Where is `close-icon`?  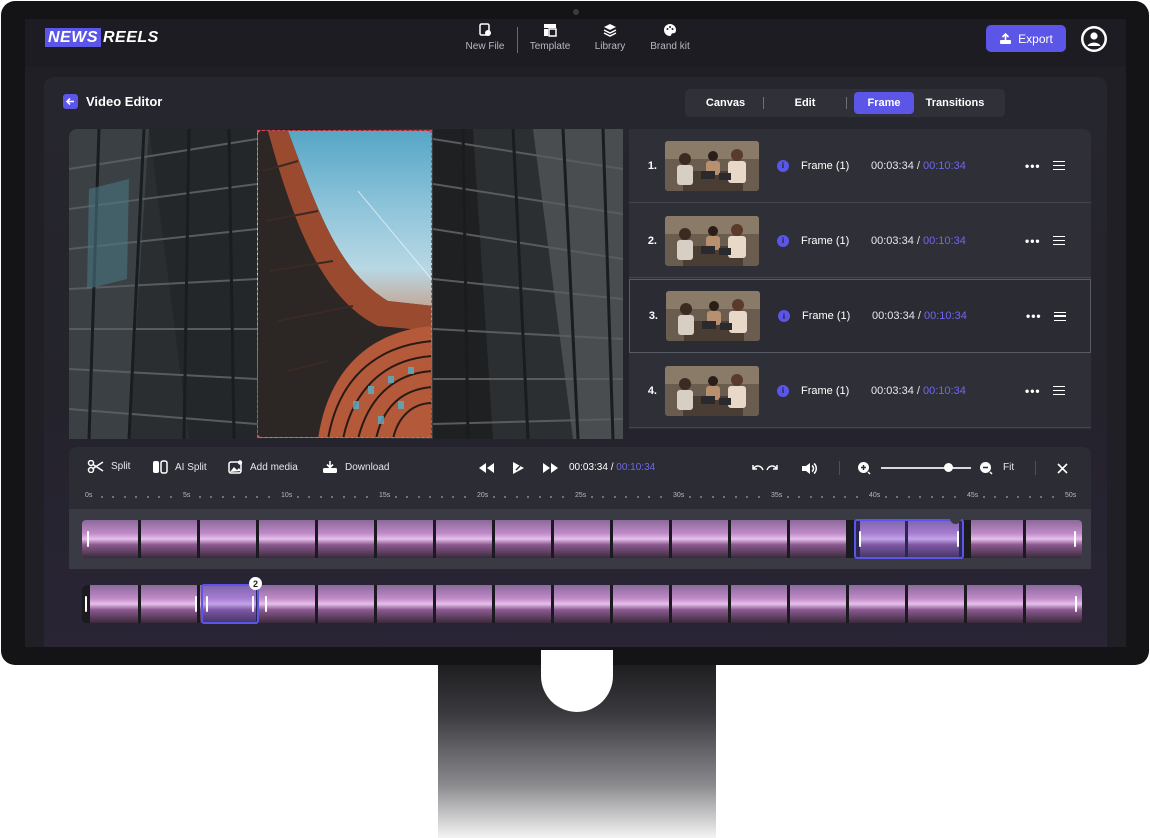 close-icon is located at coordinates (1062, 468).